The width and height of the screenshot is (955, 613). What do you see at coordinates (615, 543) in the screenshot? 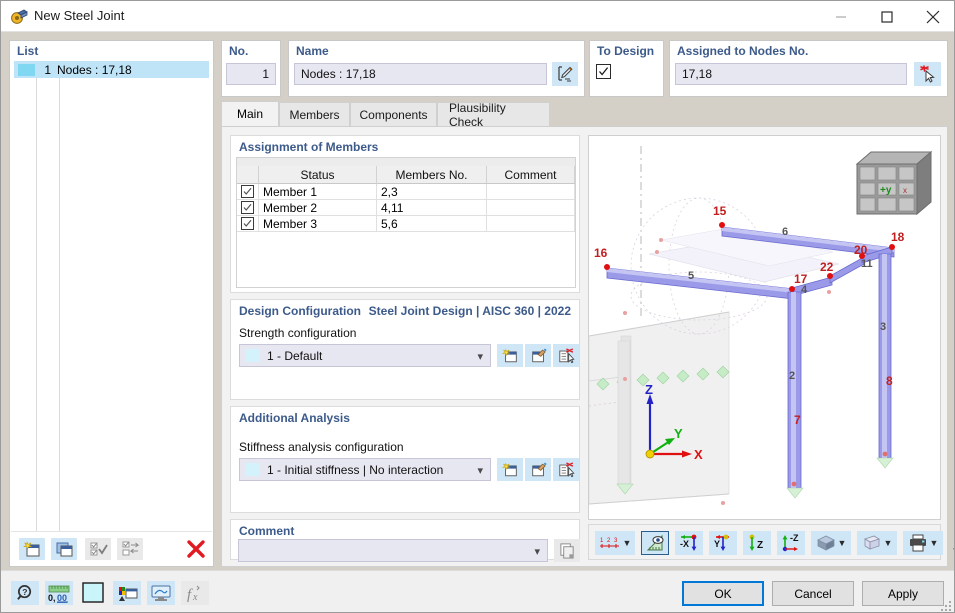
I see `numbering-button: 1 2 3 ▼` at bounding box center [615, 543].